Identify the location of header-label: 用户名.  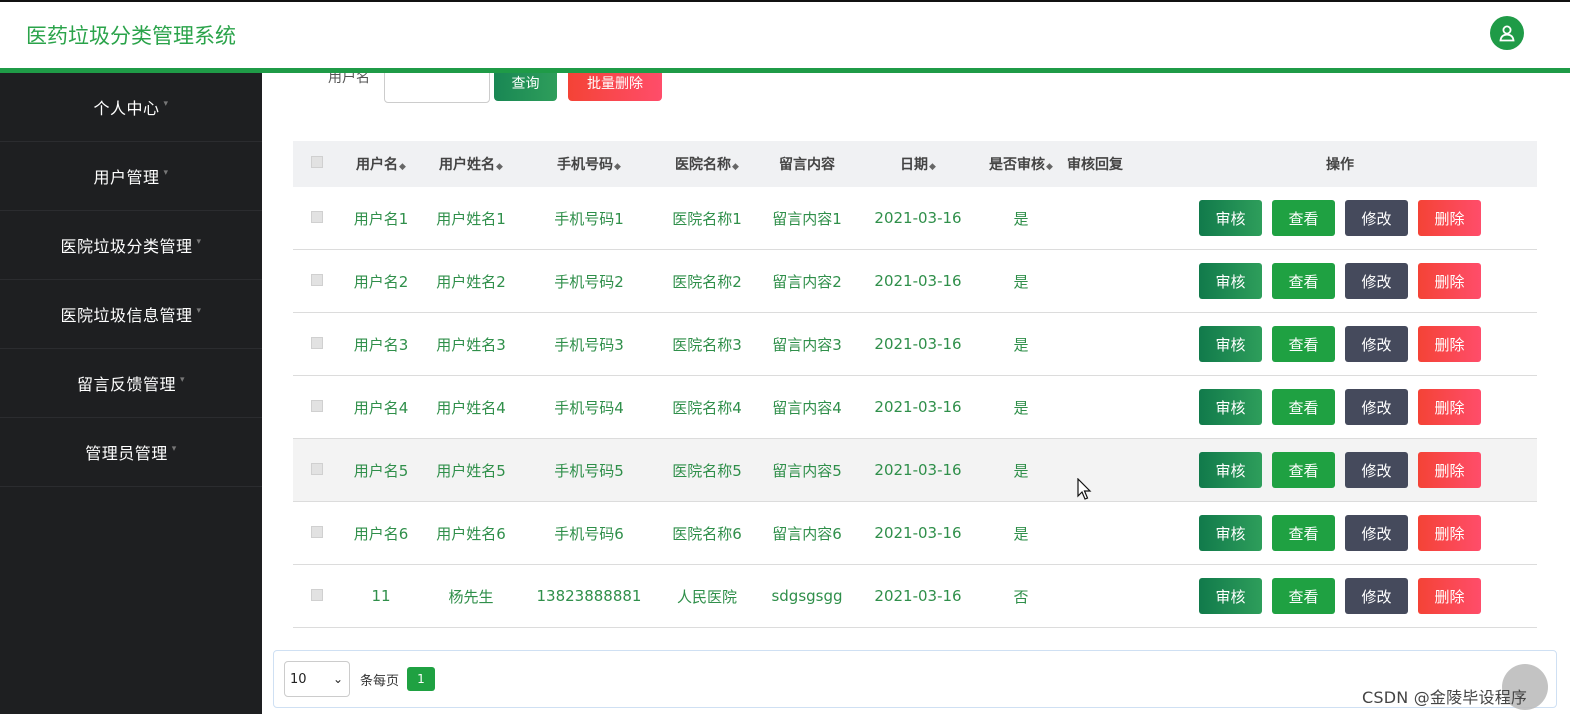
(377, 165).